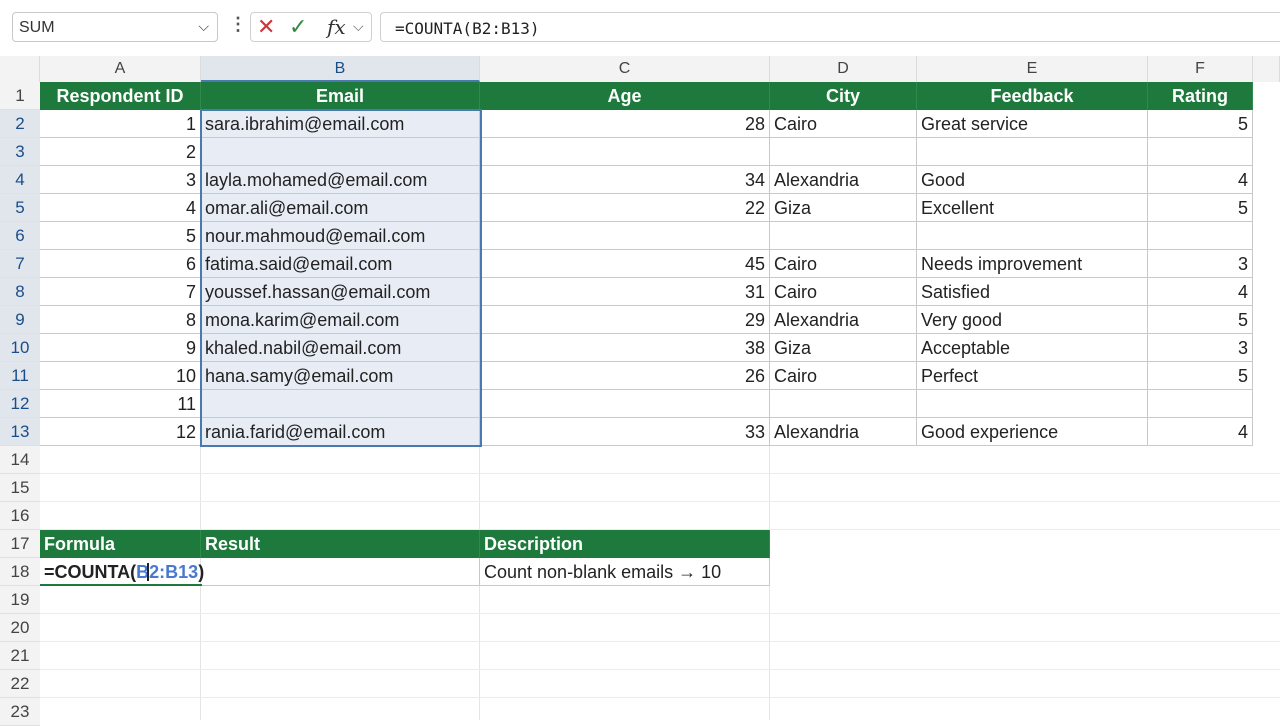  I want to click on row-header: 5, so click(20, 208).